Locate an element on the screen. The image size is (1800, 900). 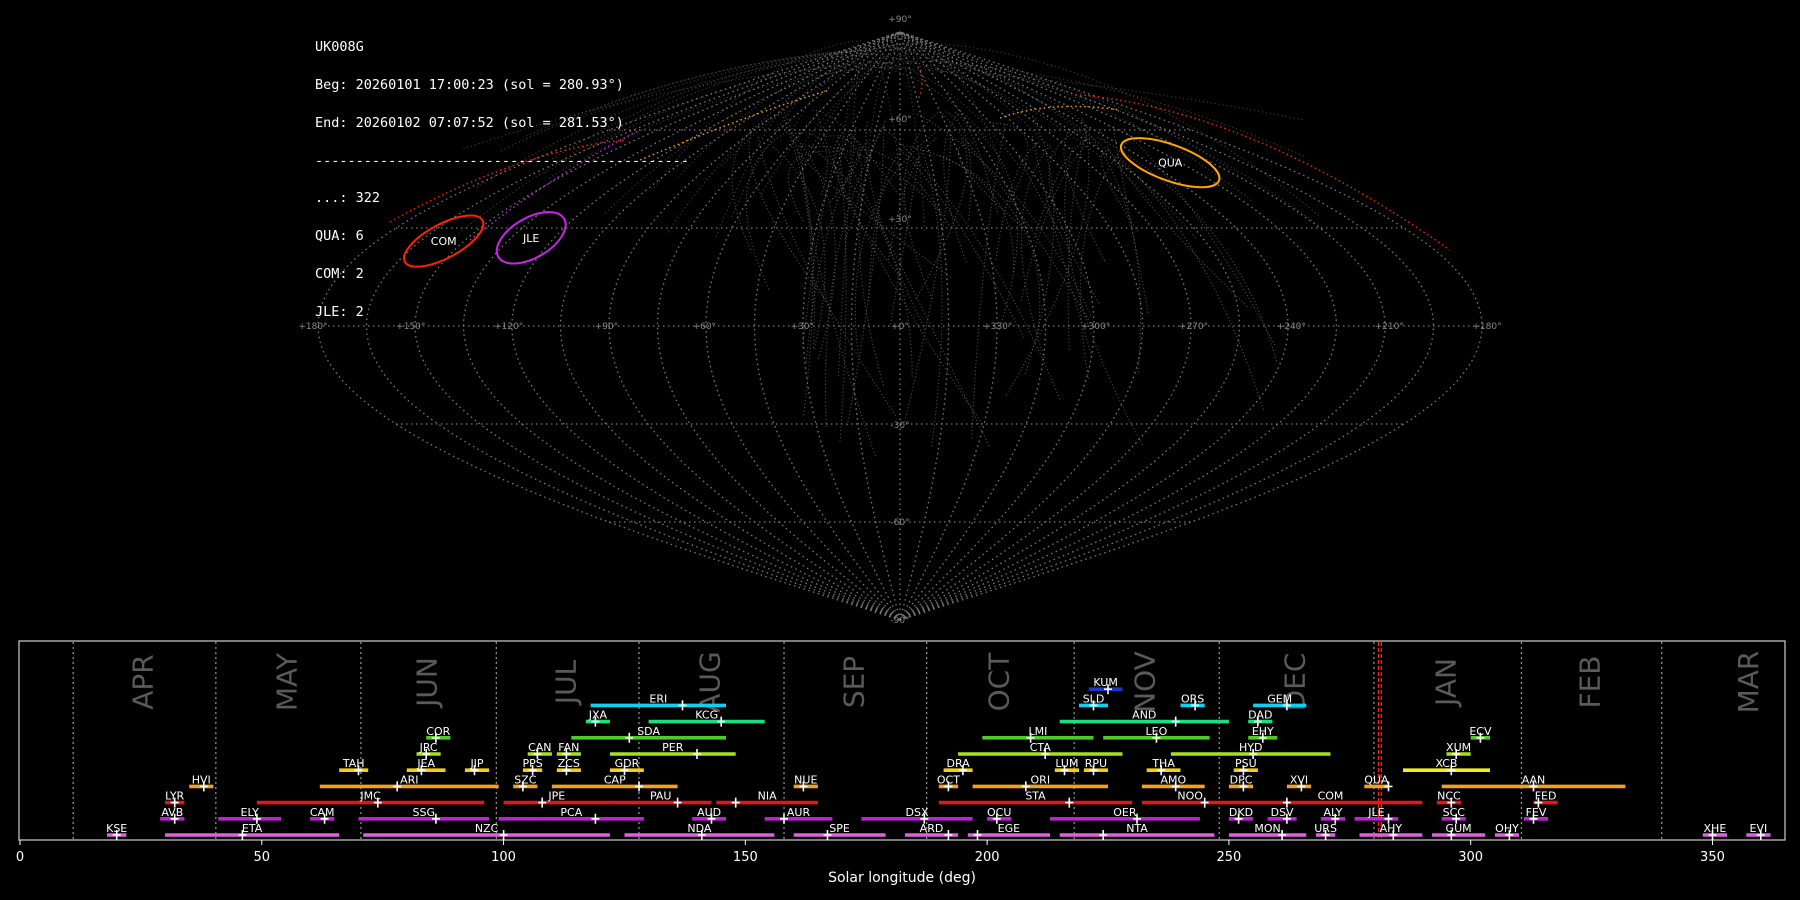
shower-label-szc: SZC is located at coordinates (525, 779).